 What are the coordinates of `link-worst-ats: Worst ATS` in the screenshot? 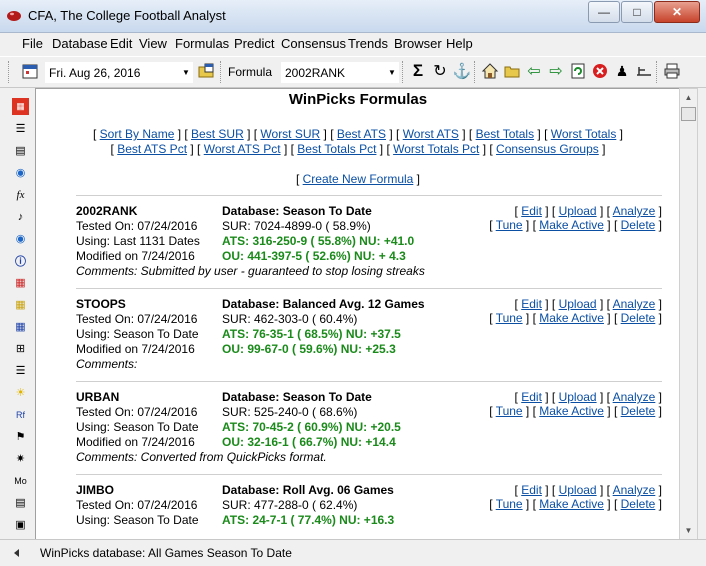 It's located at (431, 134).